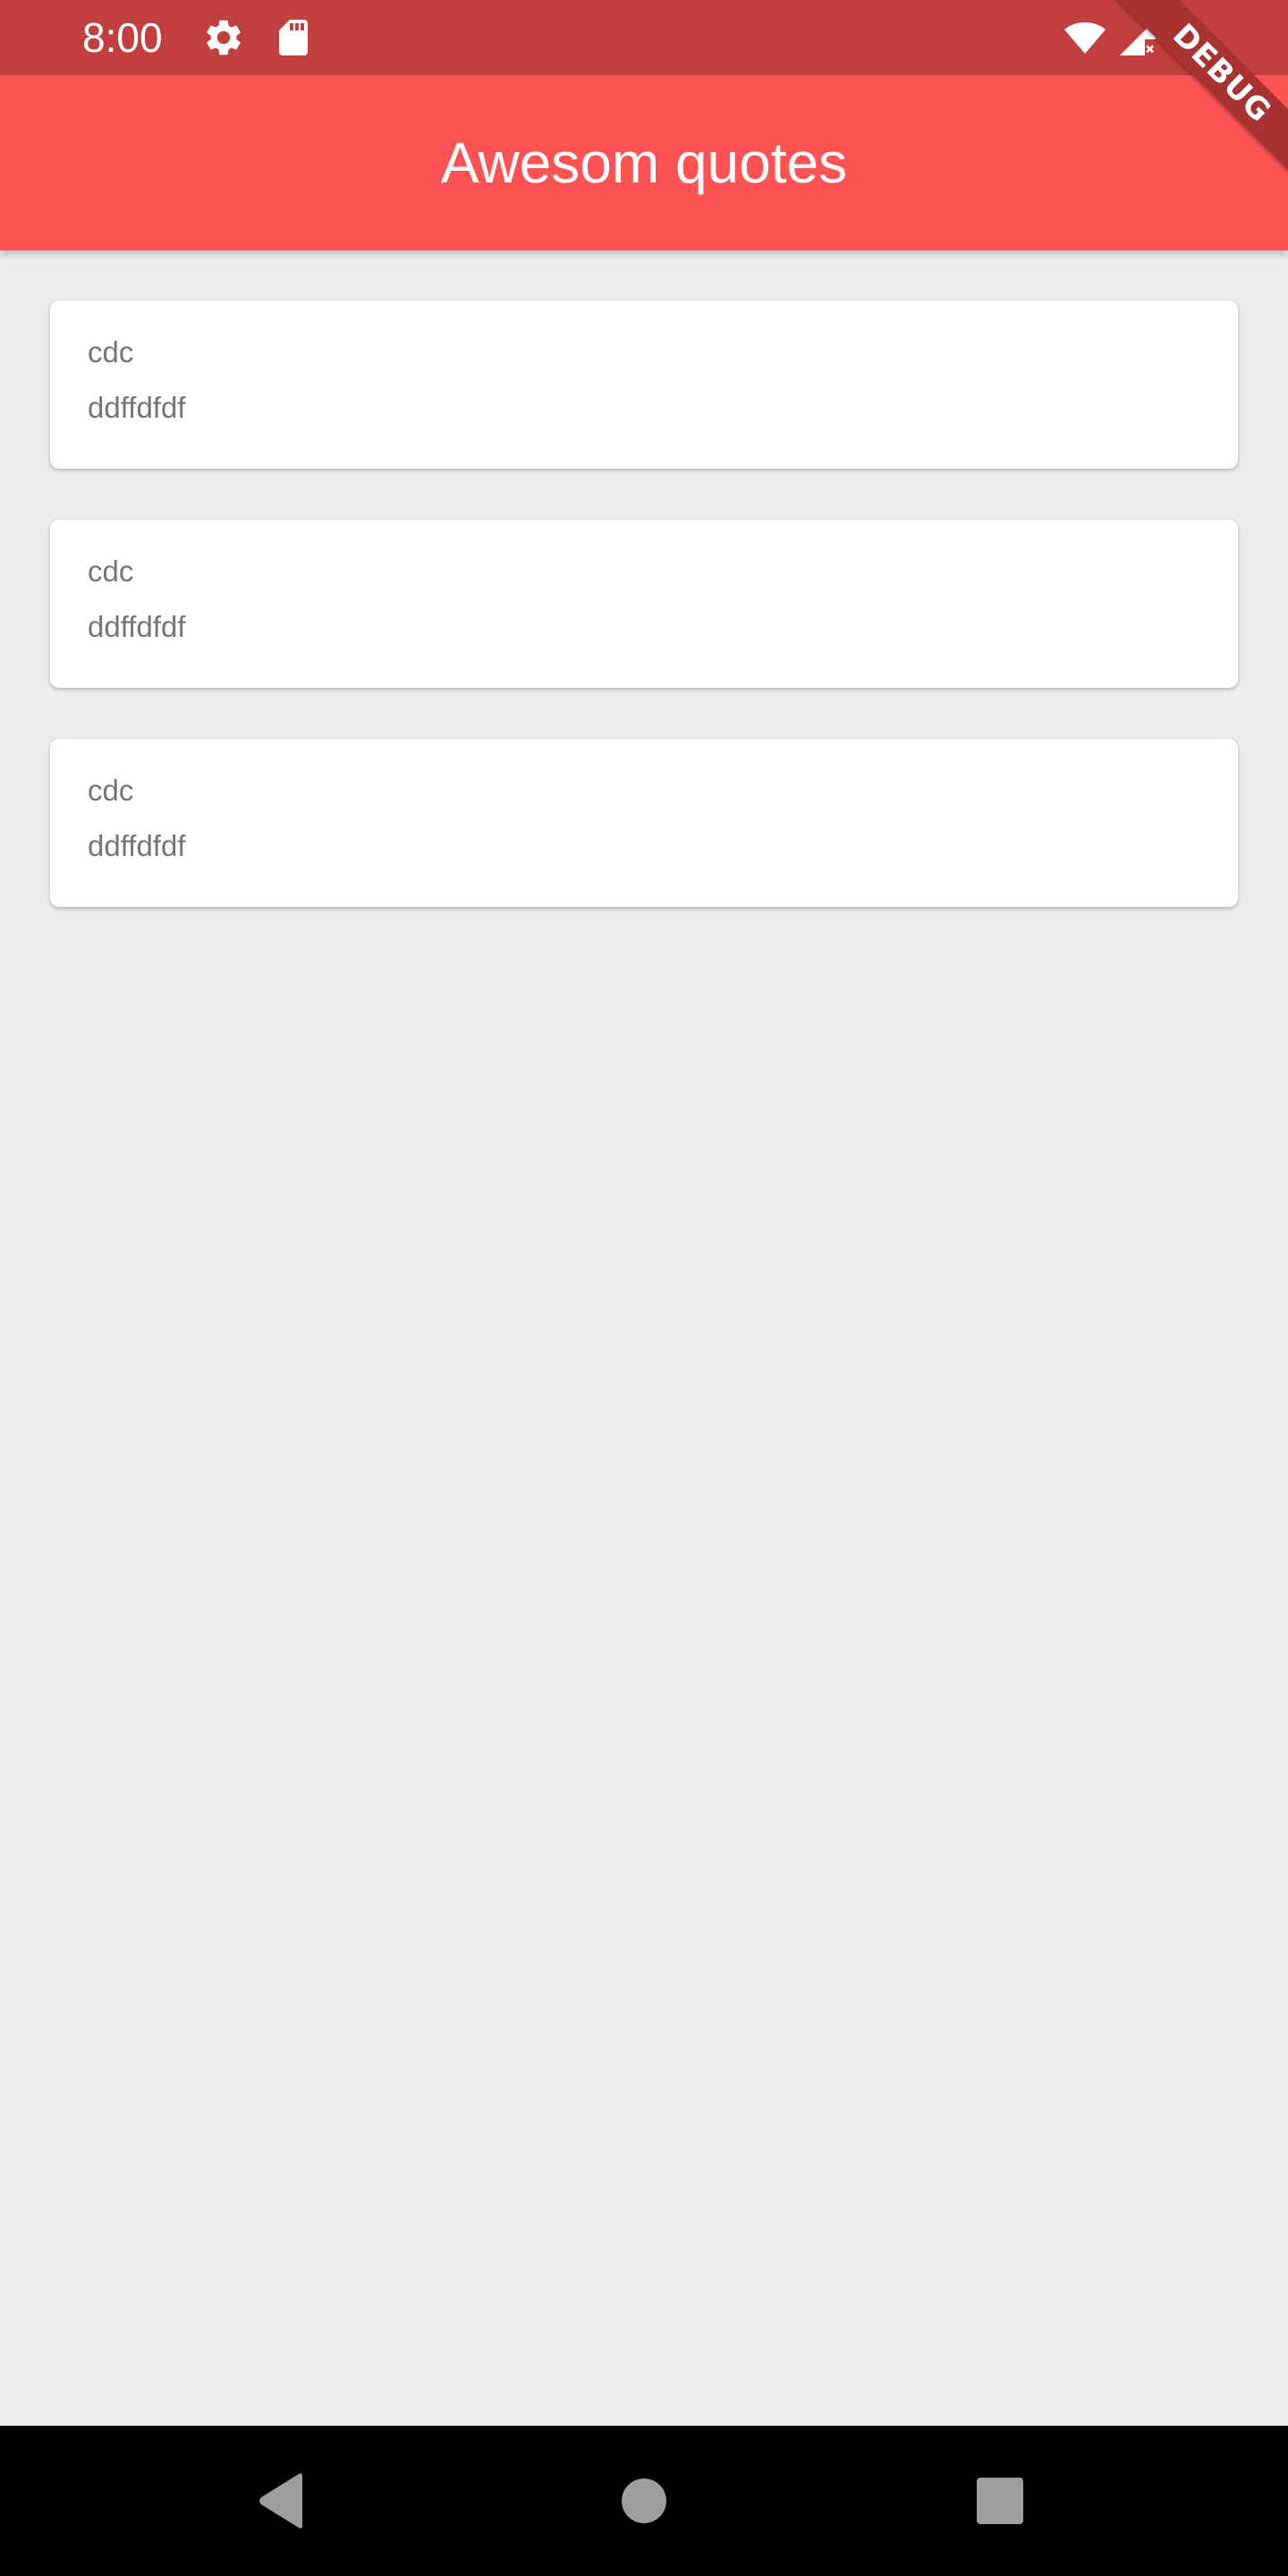 This screenshot has height=2576, width=1288. Describe the element at coordinates (223, 37) in the screenshot. I see `gear-icon` at that location.